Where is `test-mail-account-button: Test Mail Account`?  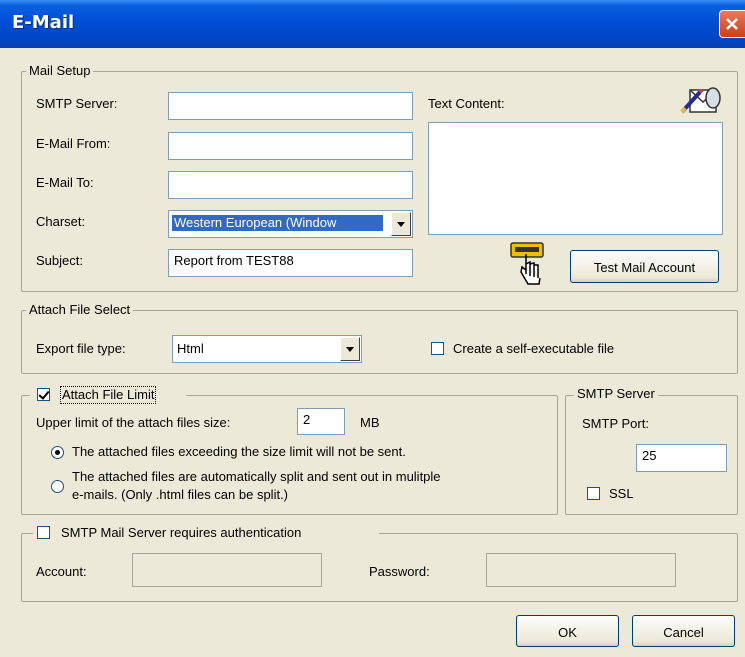
test-mail-account-button: Test Mail Account is located at coordinates (644, 266).